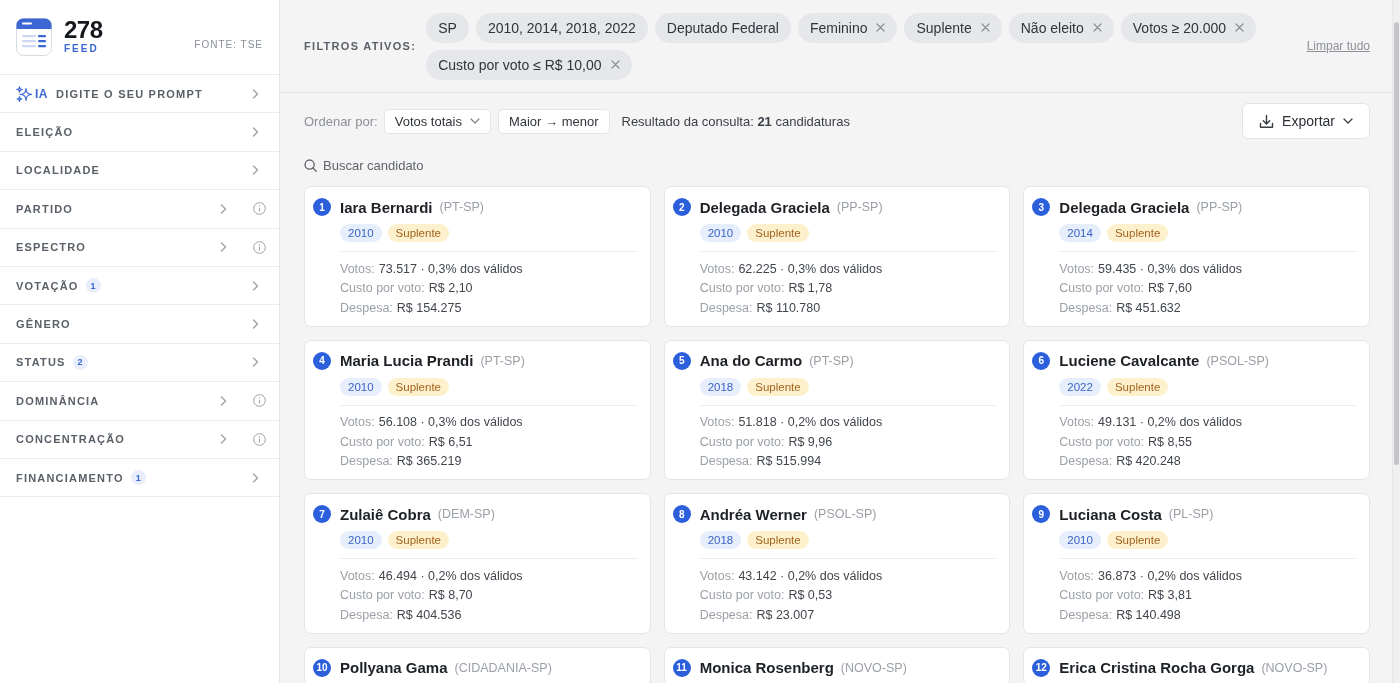 This screenshot has width=1400, height=683. I want to click on candidate-card: 3 Delegada Graciela (PP-SP) 2014 Suplente Votos: 59.435 · 0,3% dos válidos Custo por voto: R$ 7,60 Despesa: R$ 451.632, so click(1196, 256).